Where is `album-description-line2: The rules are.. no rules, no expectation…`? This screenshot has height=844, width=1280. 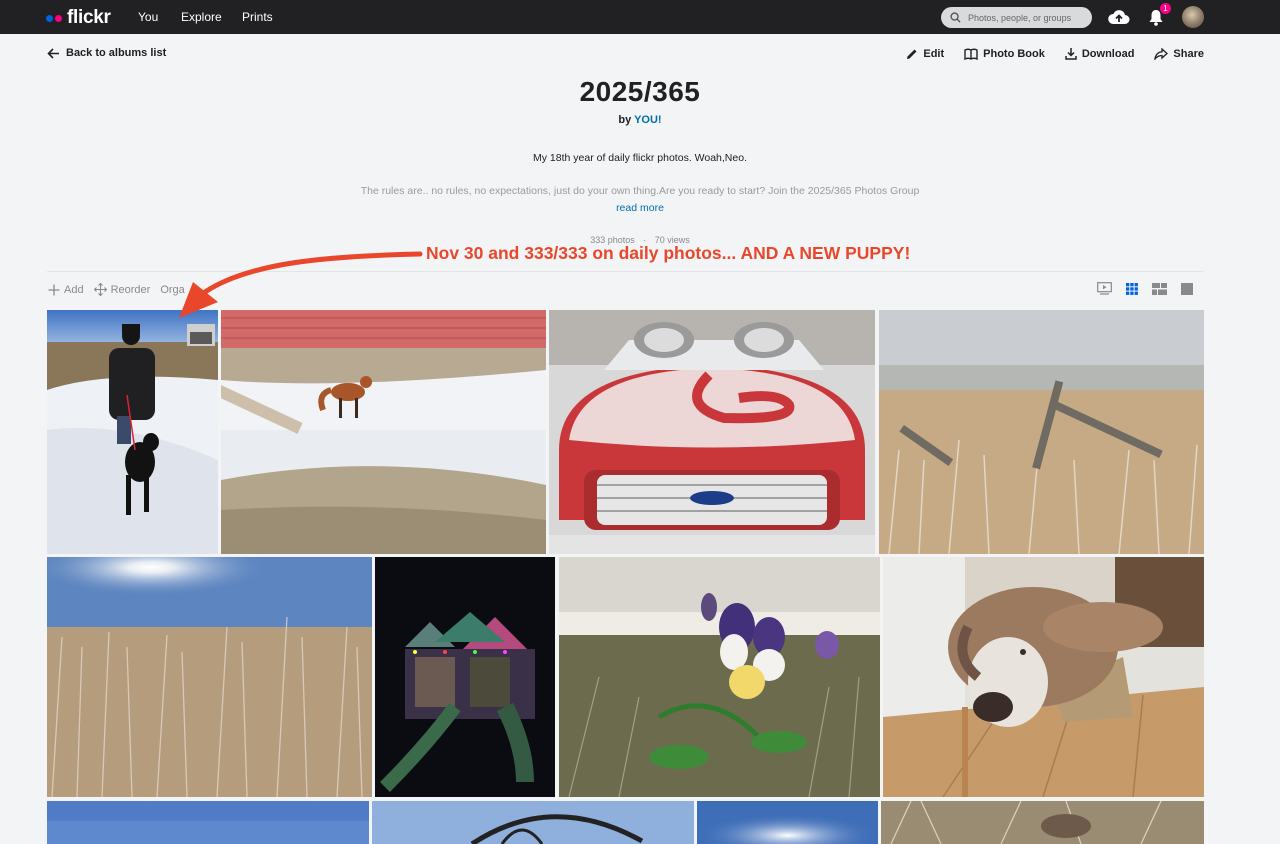
album-description-line2: The rules are.. no rules, no expectation… is located at coordinates (640, 191).